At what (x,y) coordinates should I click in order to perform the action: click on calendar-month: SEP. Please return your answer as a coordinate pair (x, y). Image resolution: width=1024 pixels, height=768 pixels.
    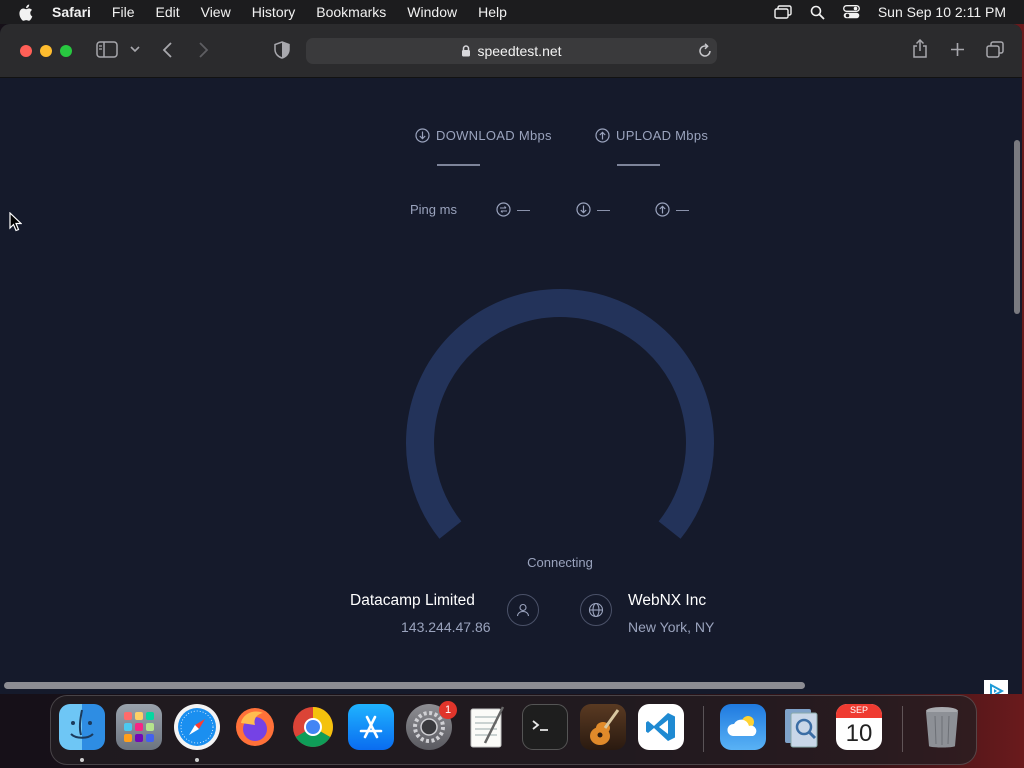
    Looking at the image, I should click on (858, 710).